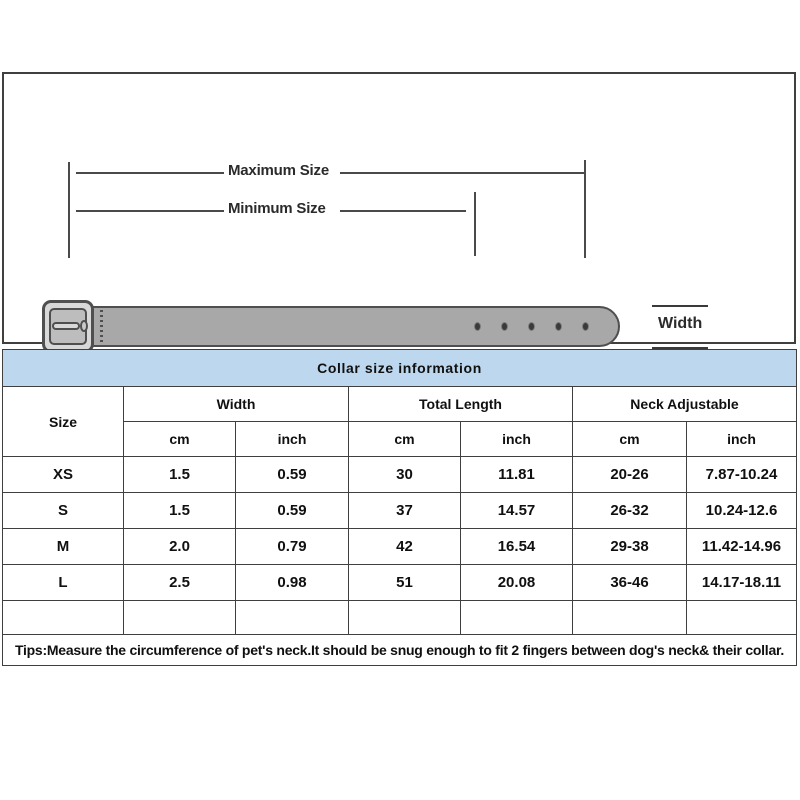 This screenshot has height=800, width=800. What do you see at coordinates (516, 510) in the screenshot?
I see `cell-length-inch: 14.57` at bounding box center [516, 510].